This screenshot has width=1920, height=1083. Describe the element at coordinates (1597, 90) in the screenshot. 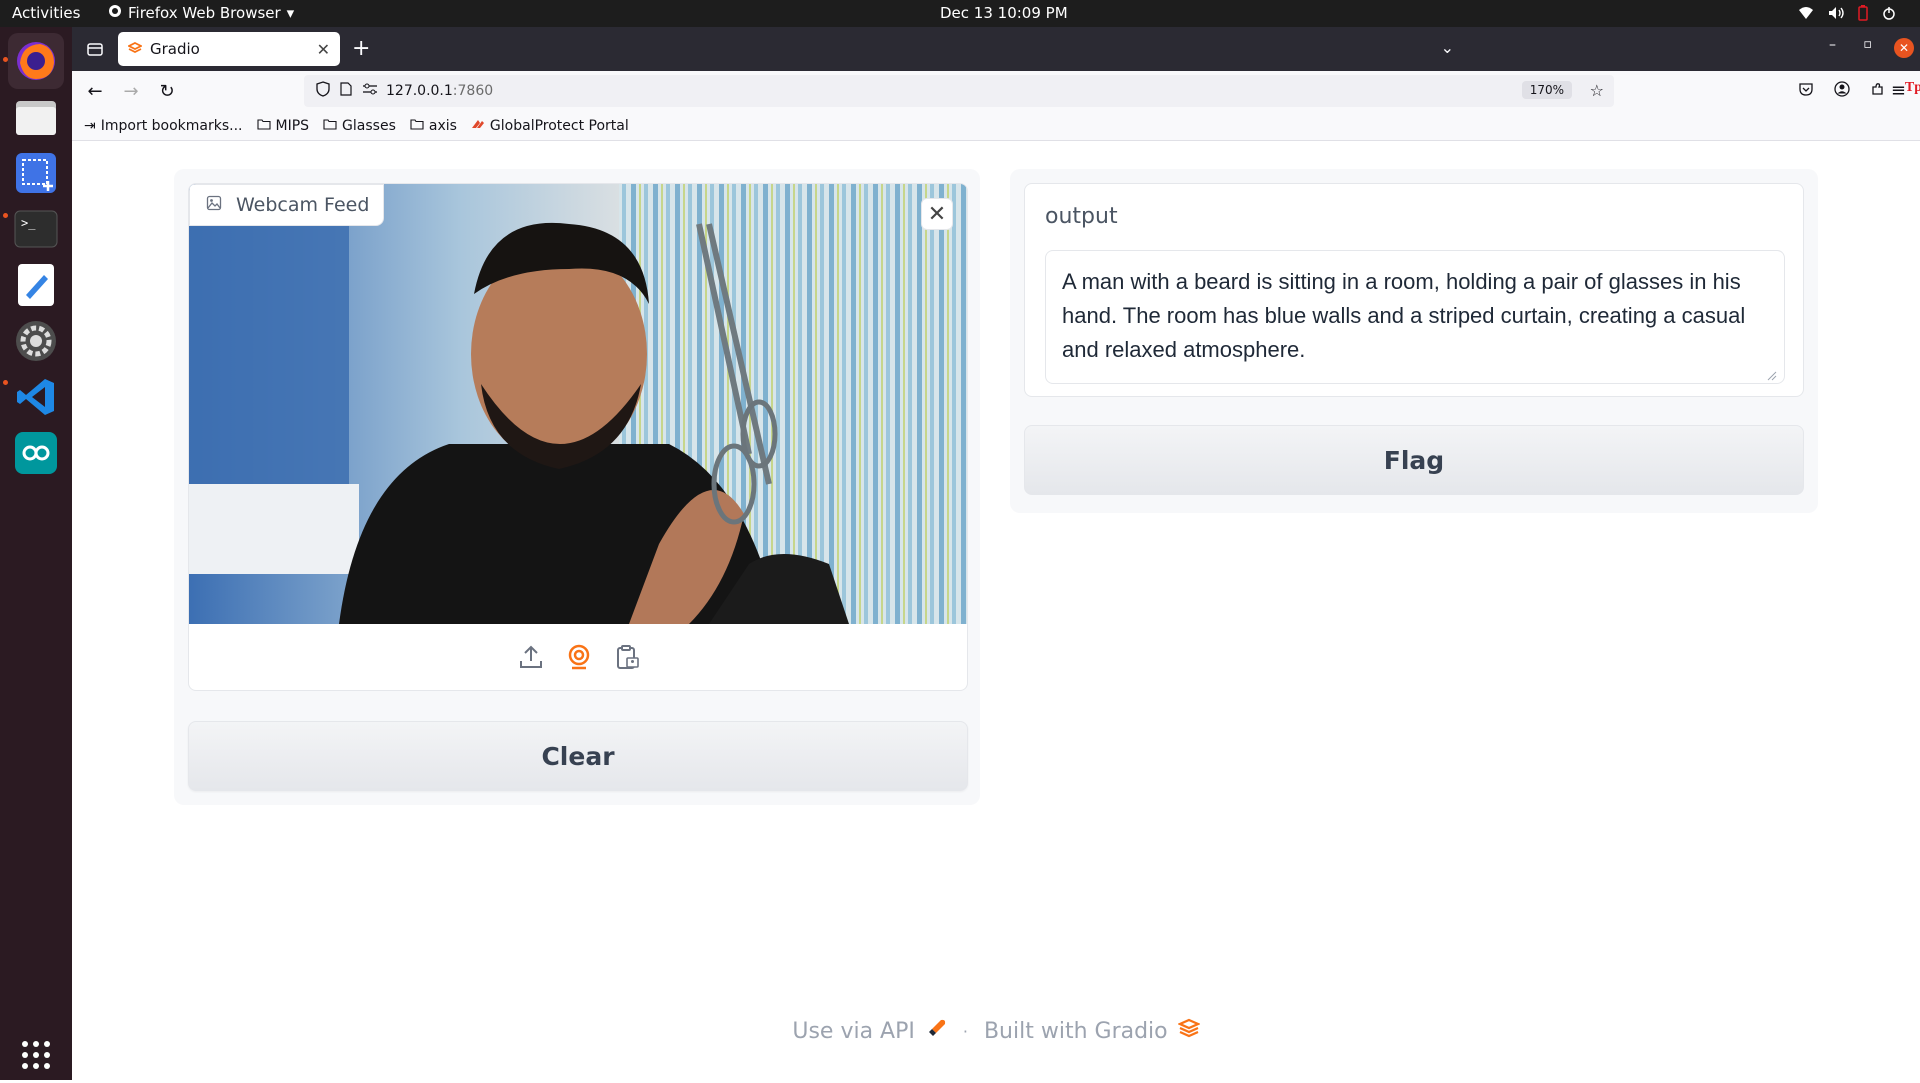

I see `bookmark-star-icon: ☆` at that location.